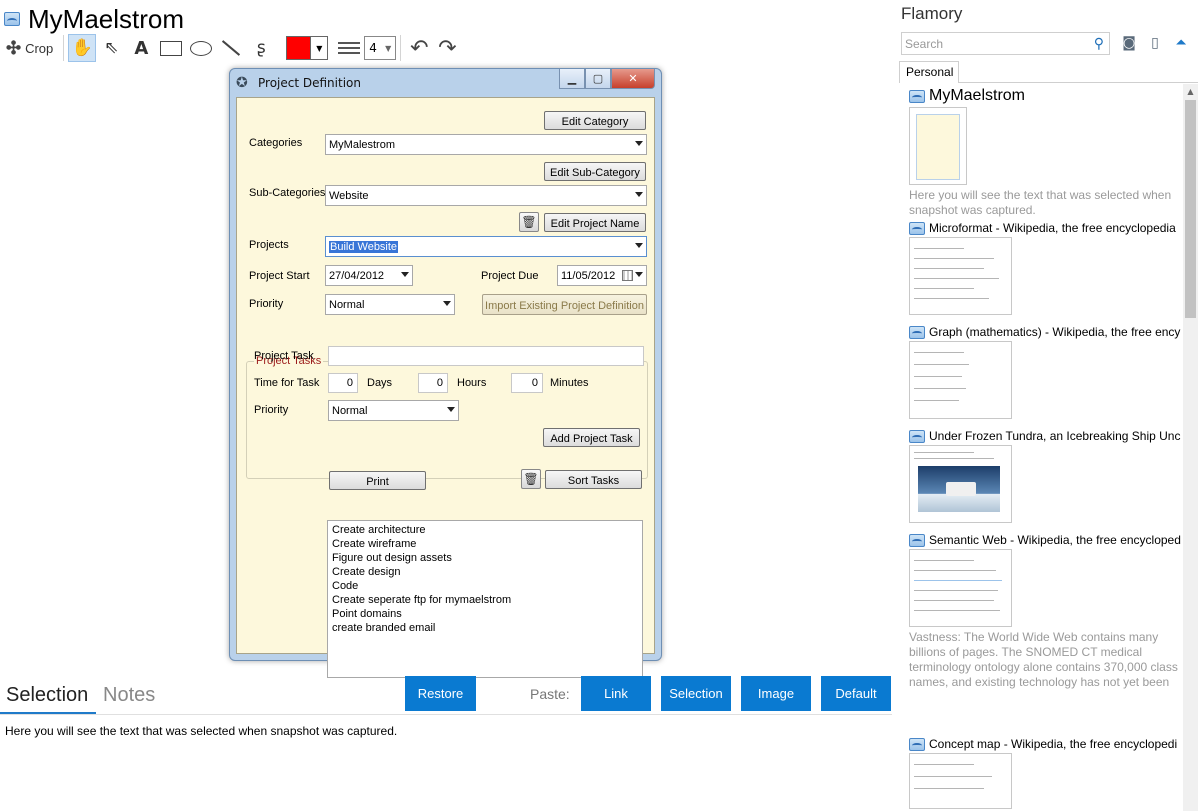 Image resolution: width=1198 pixels, height=811 pixels. Describe the element at coordinates (1181, 43) in the screenshot. I see `collapse-icon: ⏶` at that location.